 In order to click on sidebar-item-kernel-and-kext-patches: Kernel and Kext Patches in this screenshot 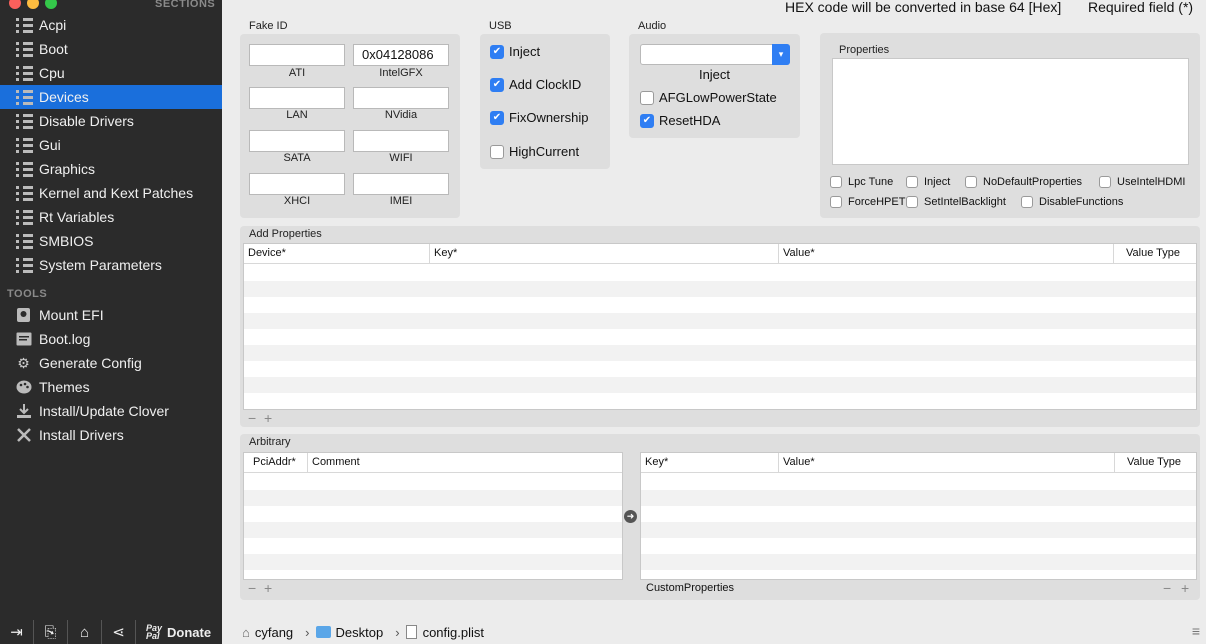, I will do `click(111, 193)`.